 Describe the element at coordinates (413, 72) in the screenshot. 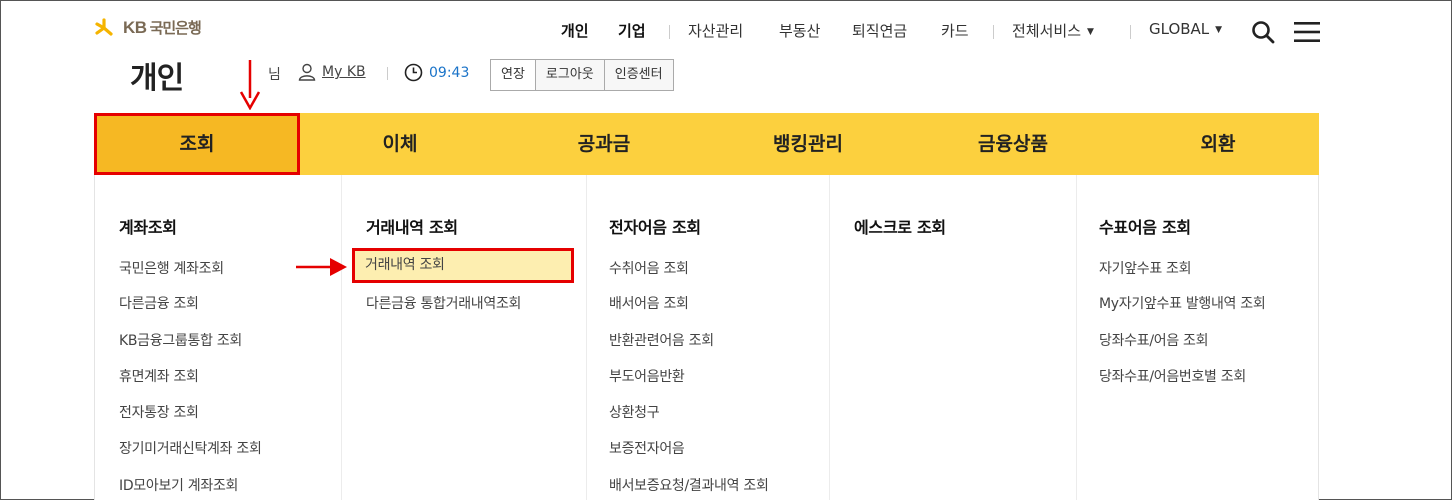

I see `clock-icon` at that location.